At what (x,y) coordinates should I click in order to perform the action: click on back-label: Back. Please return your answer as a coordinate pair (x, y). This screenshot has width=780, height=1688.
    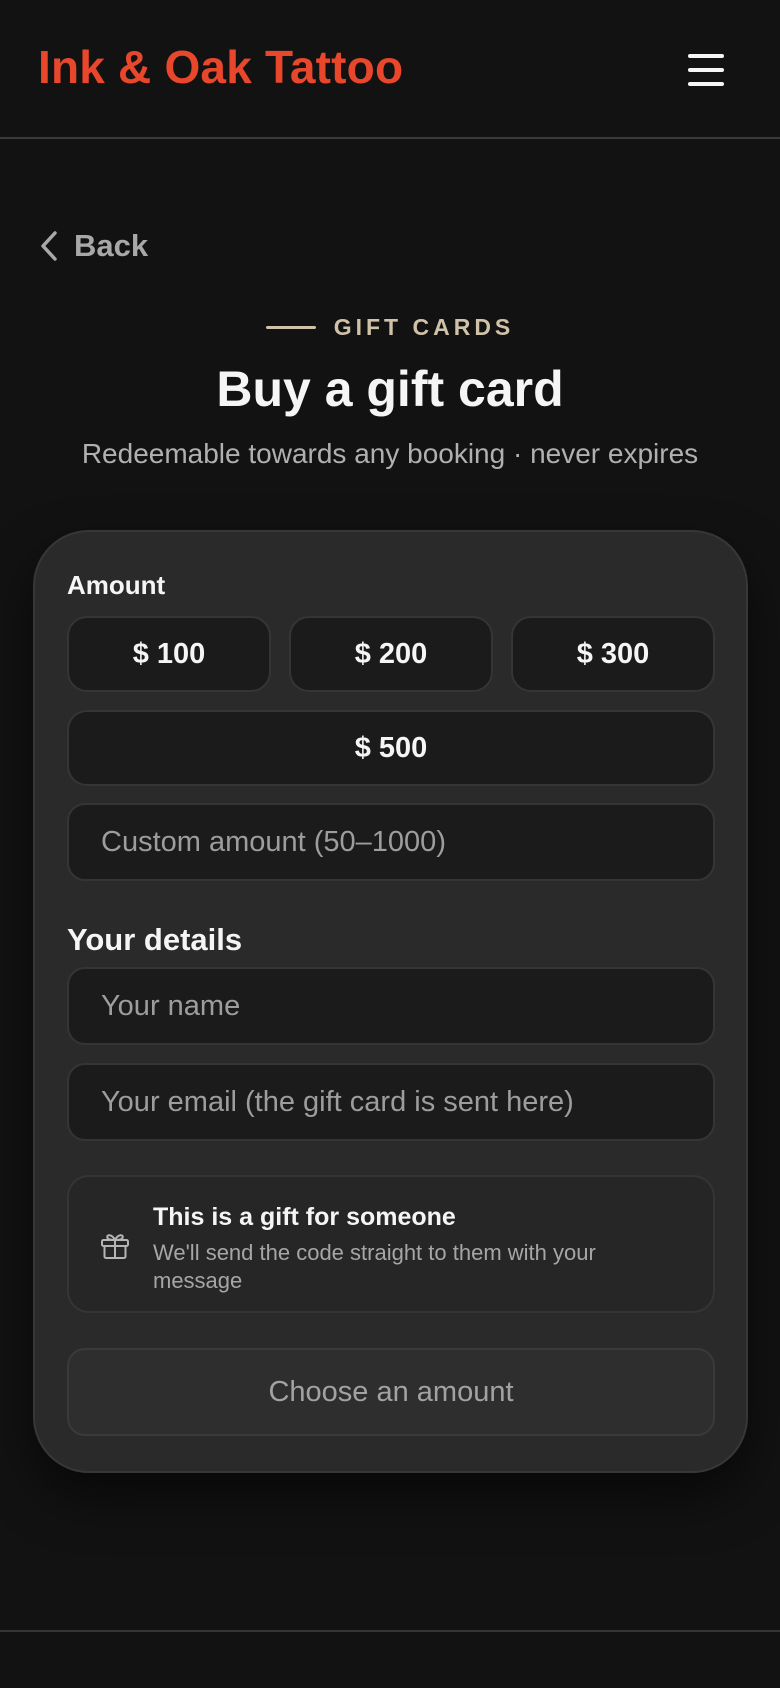
    Looking at the image, I should click on (111, 245).